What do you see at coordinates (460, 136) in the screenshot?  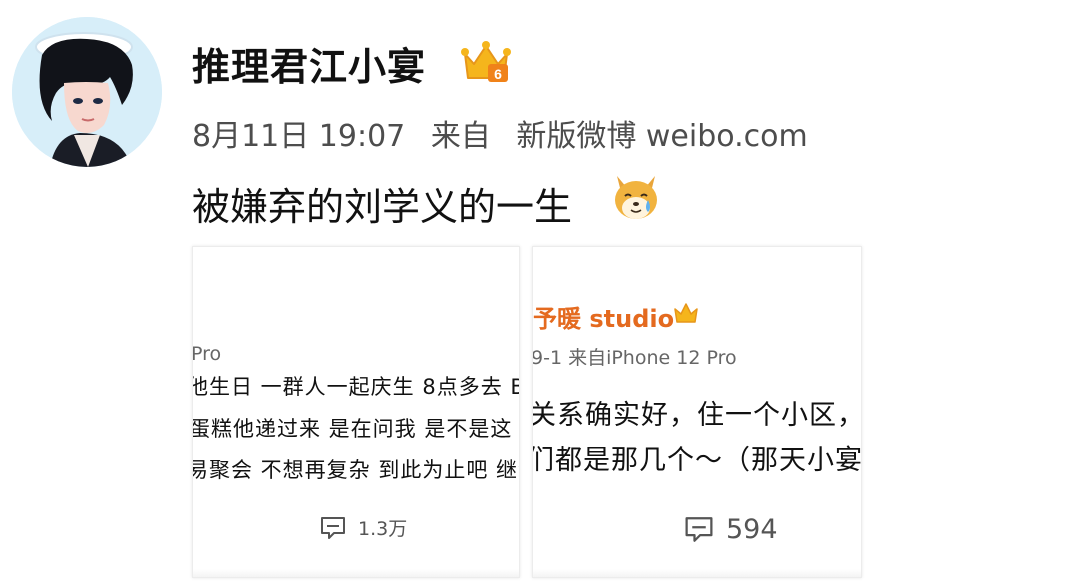 I see `source-prefix: 来自` at bounding box center [460, 136].